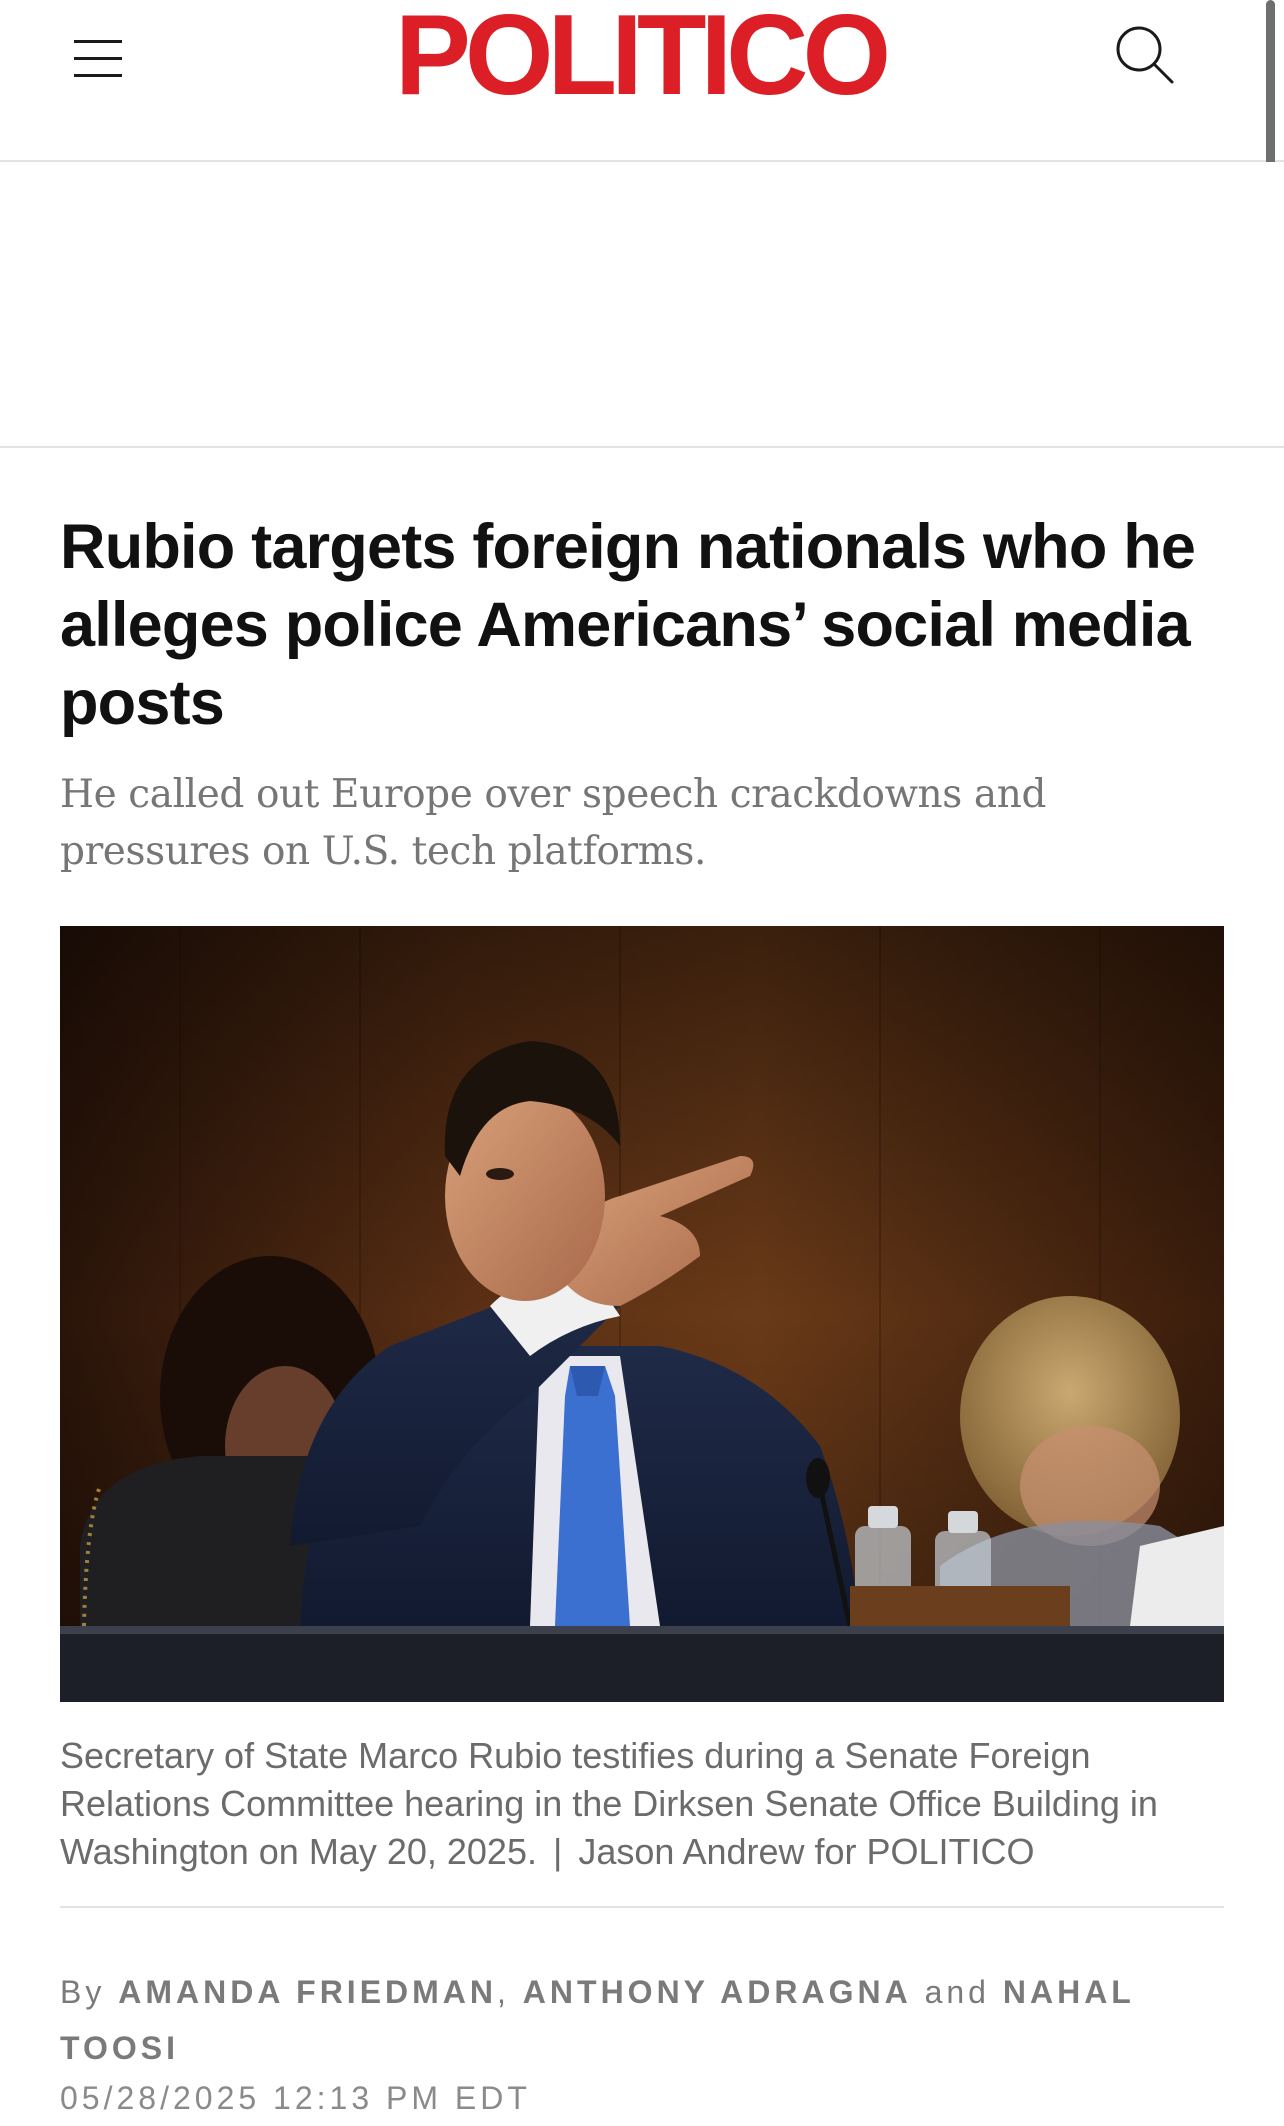 The height and width of the screenshot is (2126, 1284). Describe the element at coordinates (957, 1992) in the screenshot. I see `byline-conjunction: and` at that location.